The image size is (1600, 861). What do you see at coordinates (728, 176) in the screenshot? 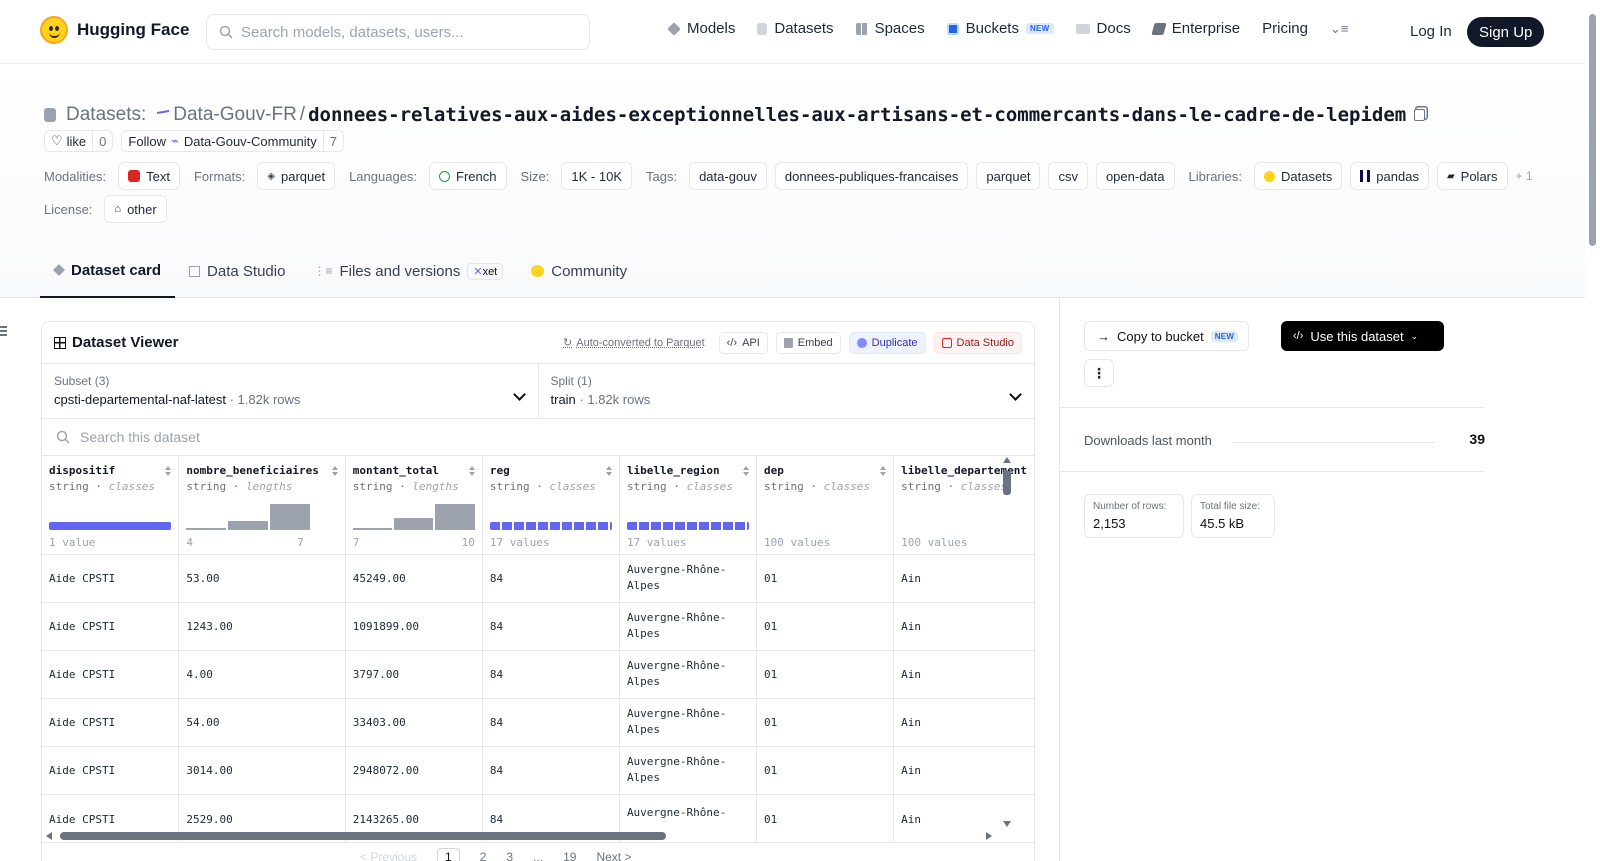
I see `tag-item: data-gouv` at bounding box center [728, 176].